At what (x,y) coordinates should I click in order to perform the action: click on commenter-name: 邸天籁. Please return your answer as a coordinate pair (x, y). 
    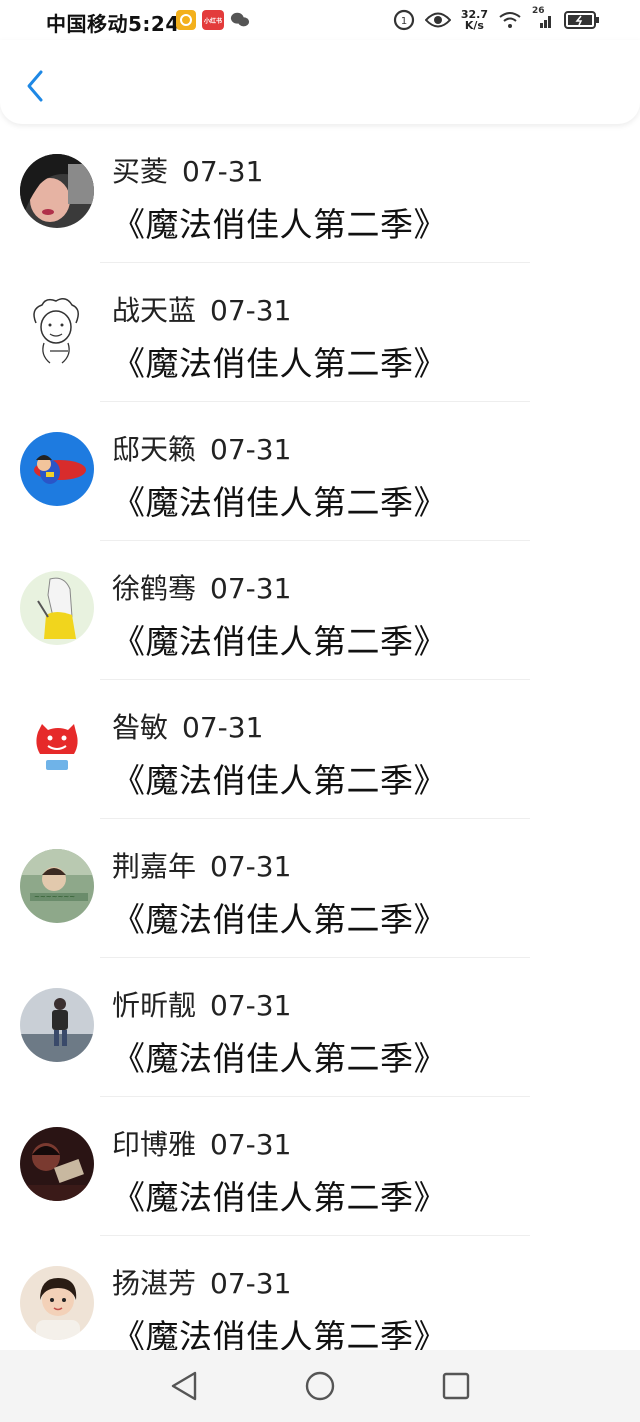
    Looking at the image, I should click on (154, 449).